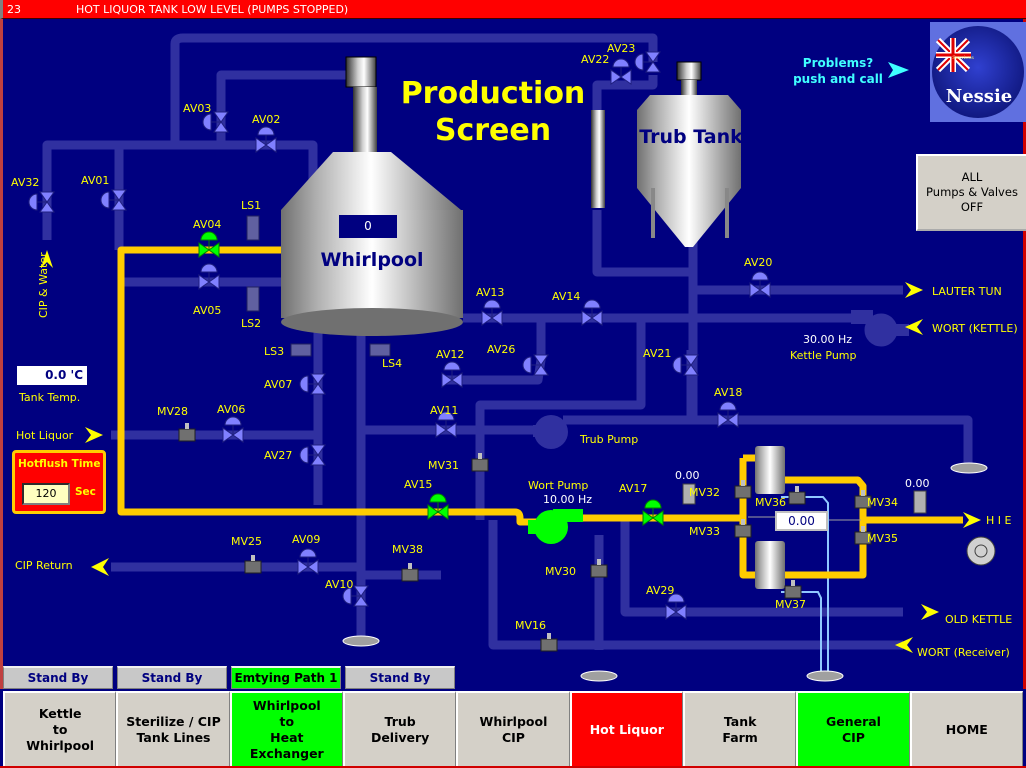 This screenshot has height=768, width=1026. What do you see at coordinates (797, 495) in the screenshot?
I see `mv36-valve` at bounding box center [797, 495].